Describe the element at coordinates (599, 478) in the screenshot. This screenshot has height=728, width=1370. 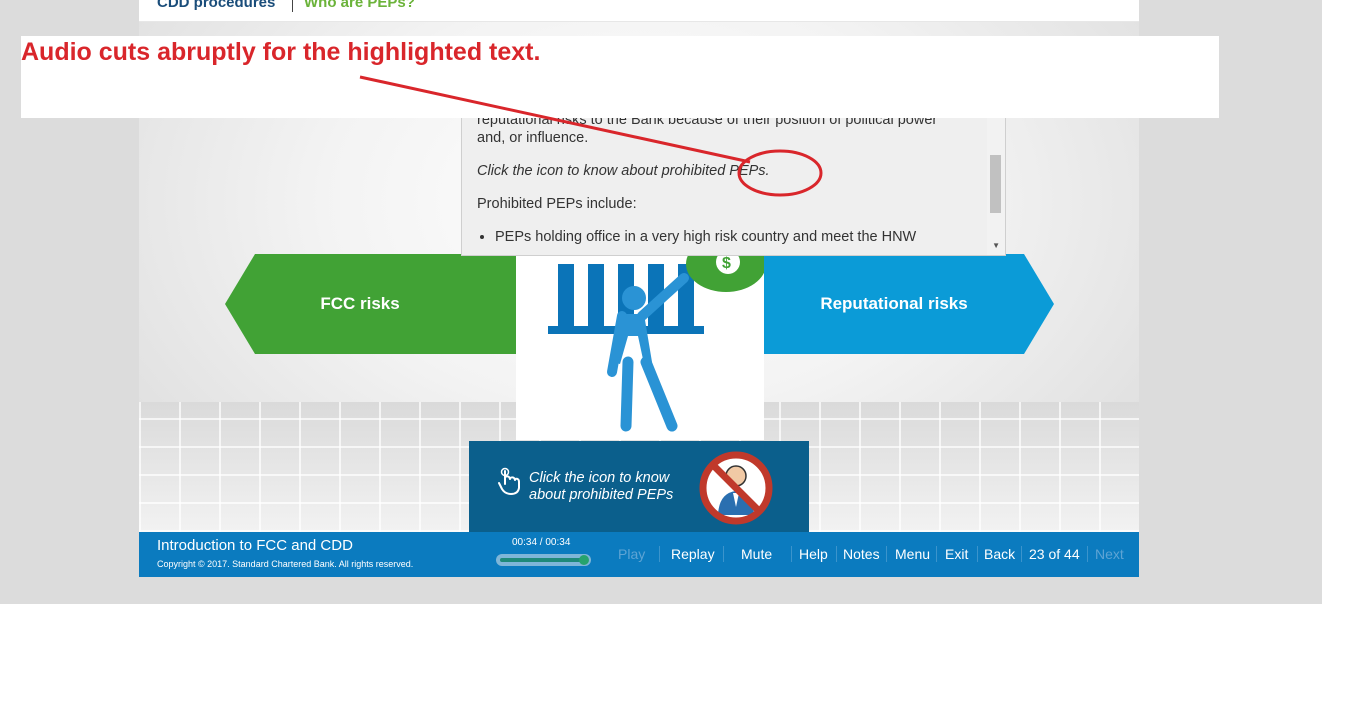
I see `callout-line-1: Click the icon to know` at that location.